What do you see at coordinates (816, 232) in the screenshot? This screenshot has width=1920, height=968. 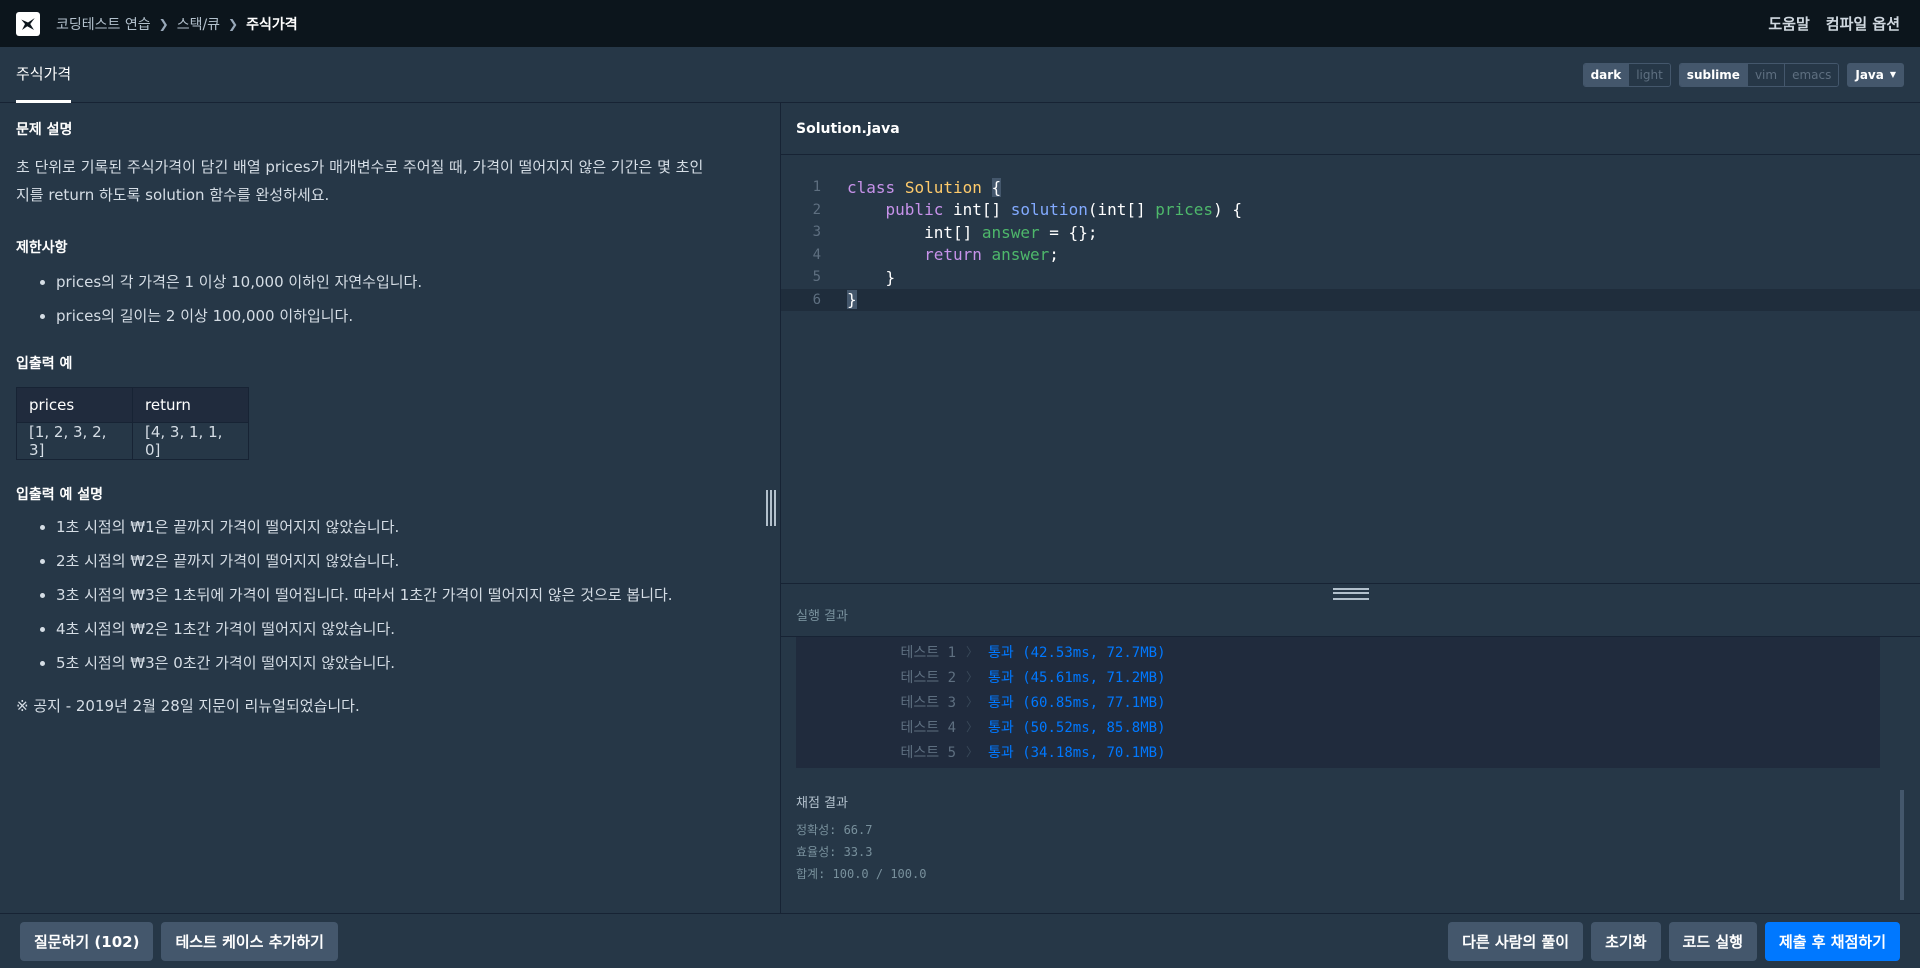 I see `line-number: 3` at bounding box center [816, 232].